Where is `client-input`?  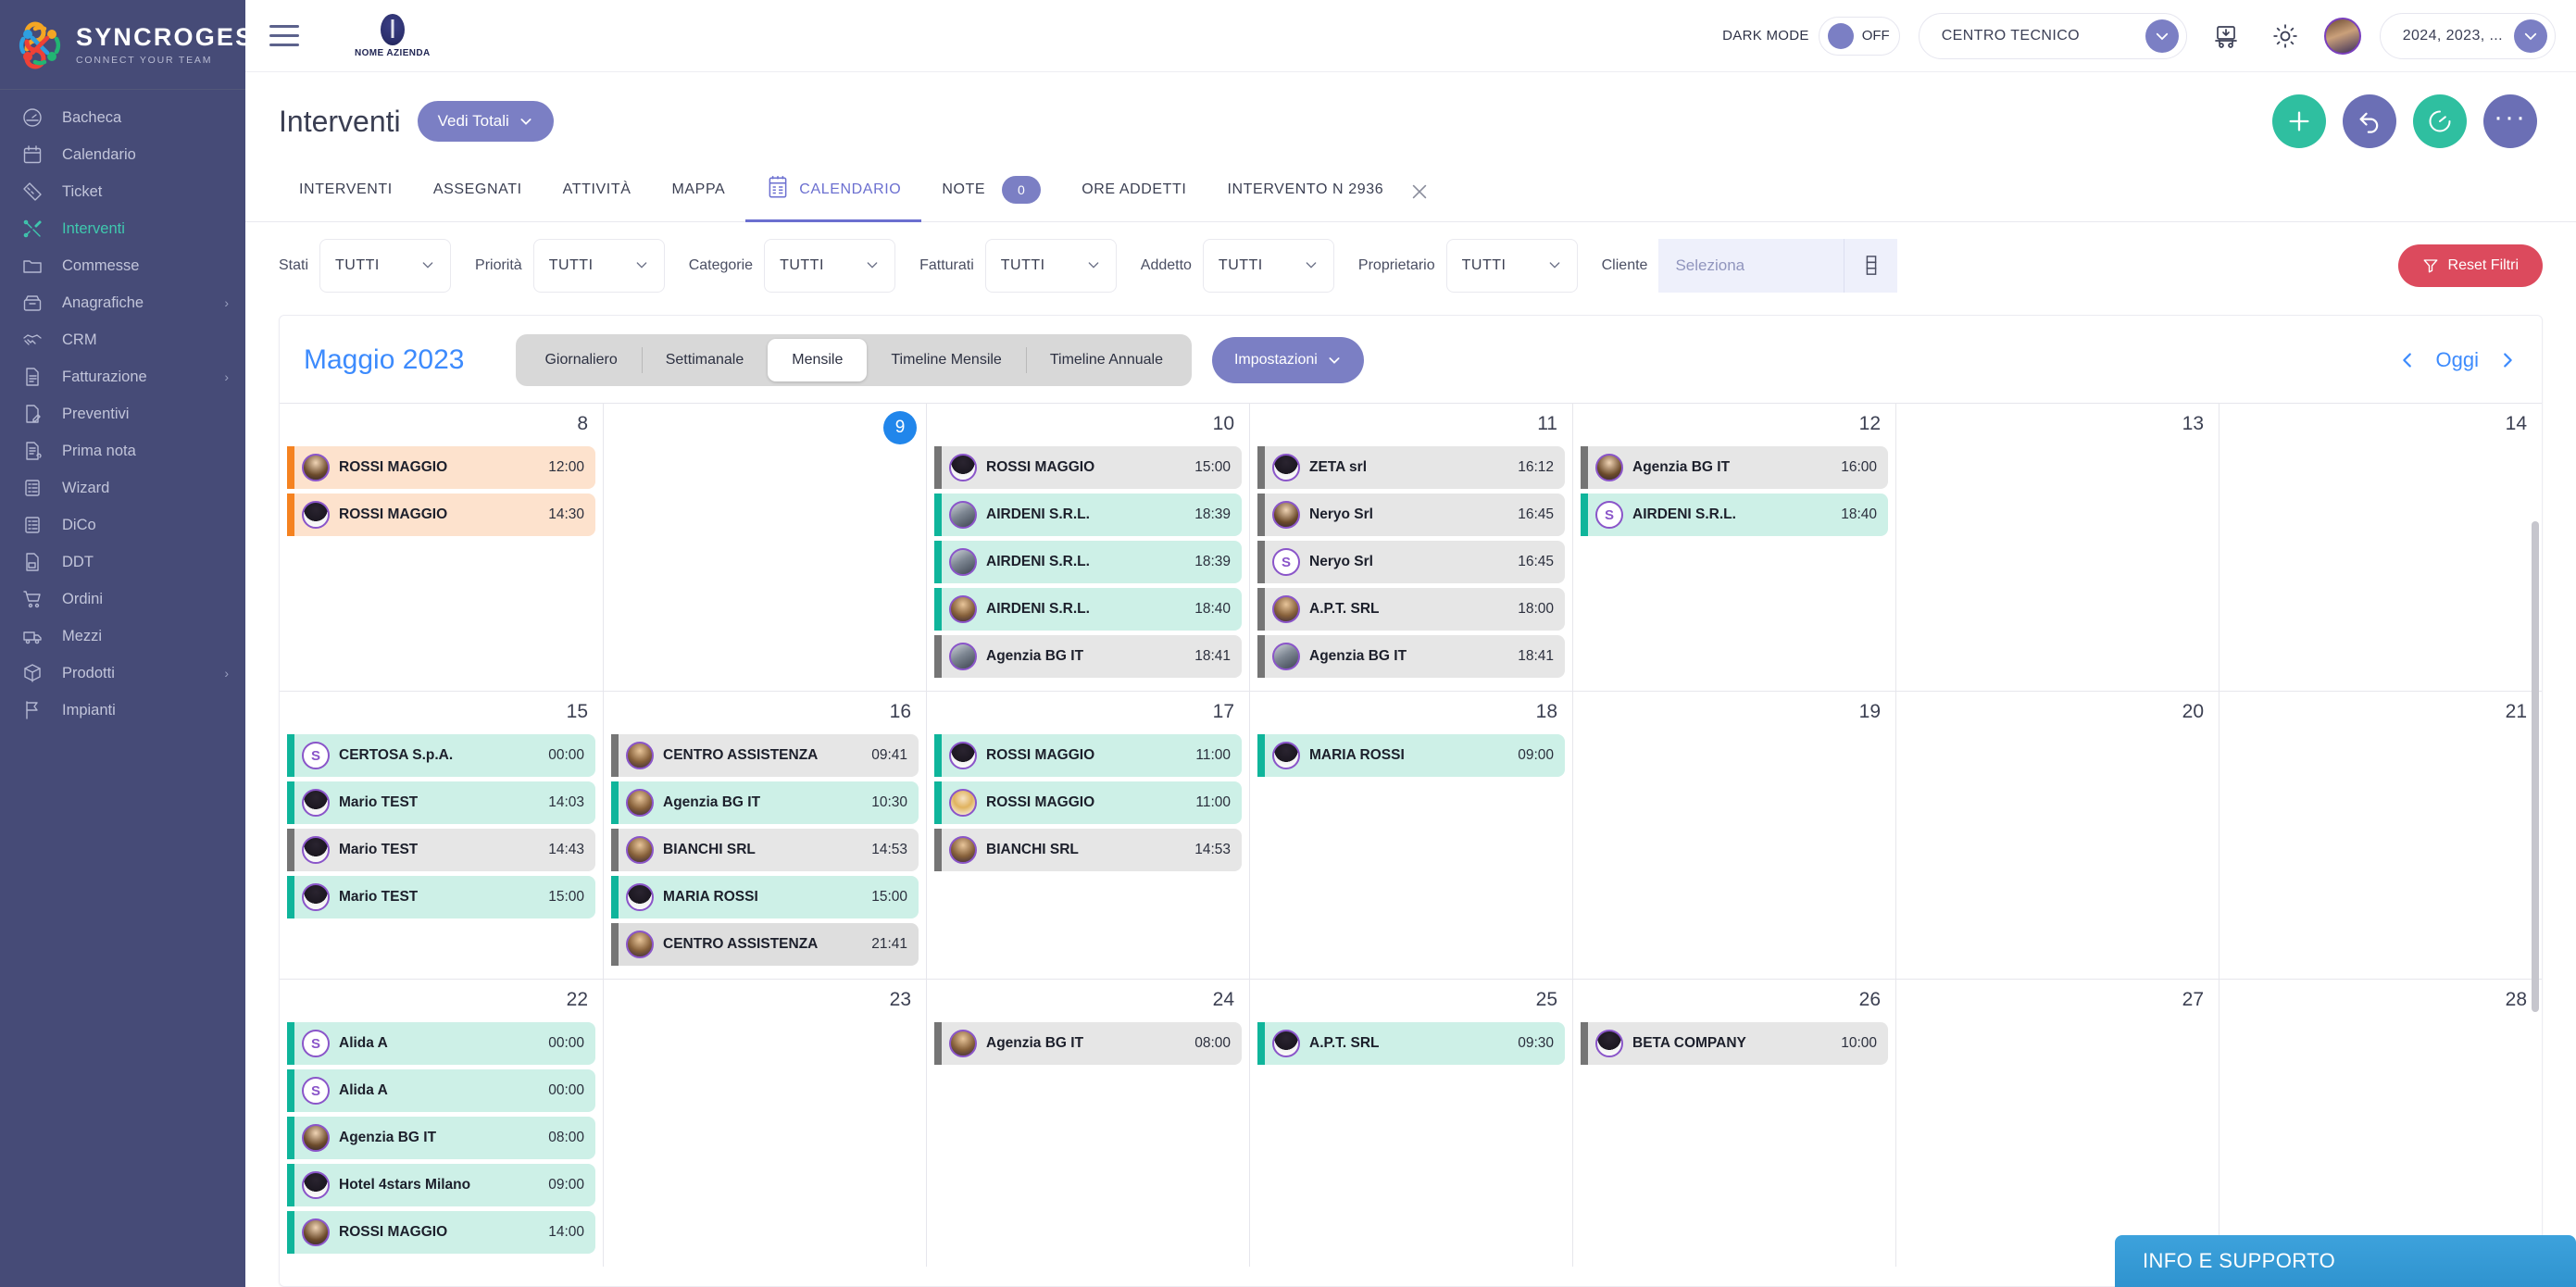 client-input is located at coordinates (1751, 266).